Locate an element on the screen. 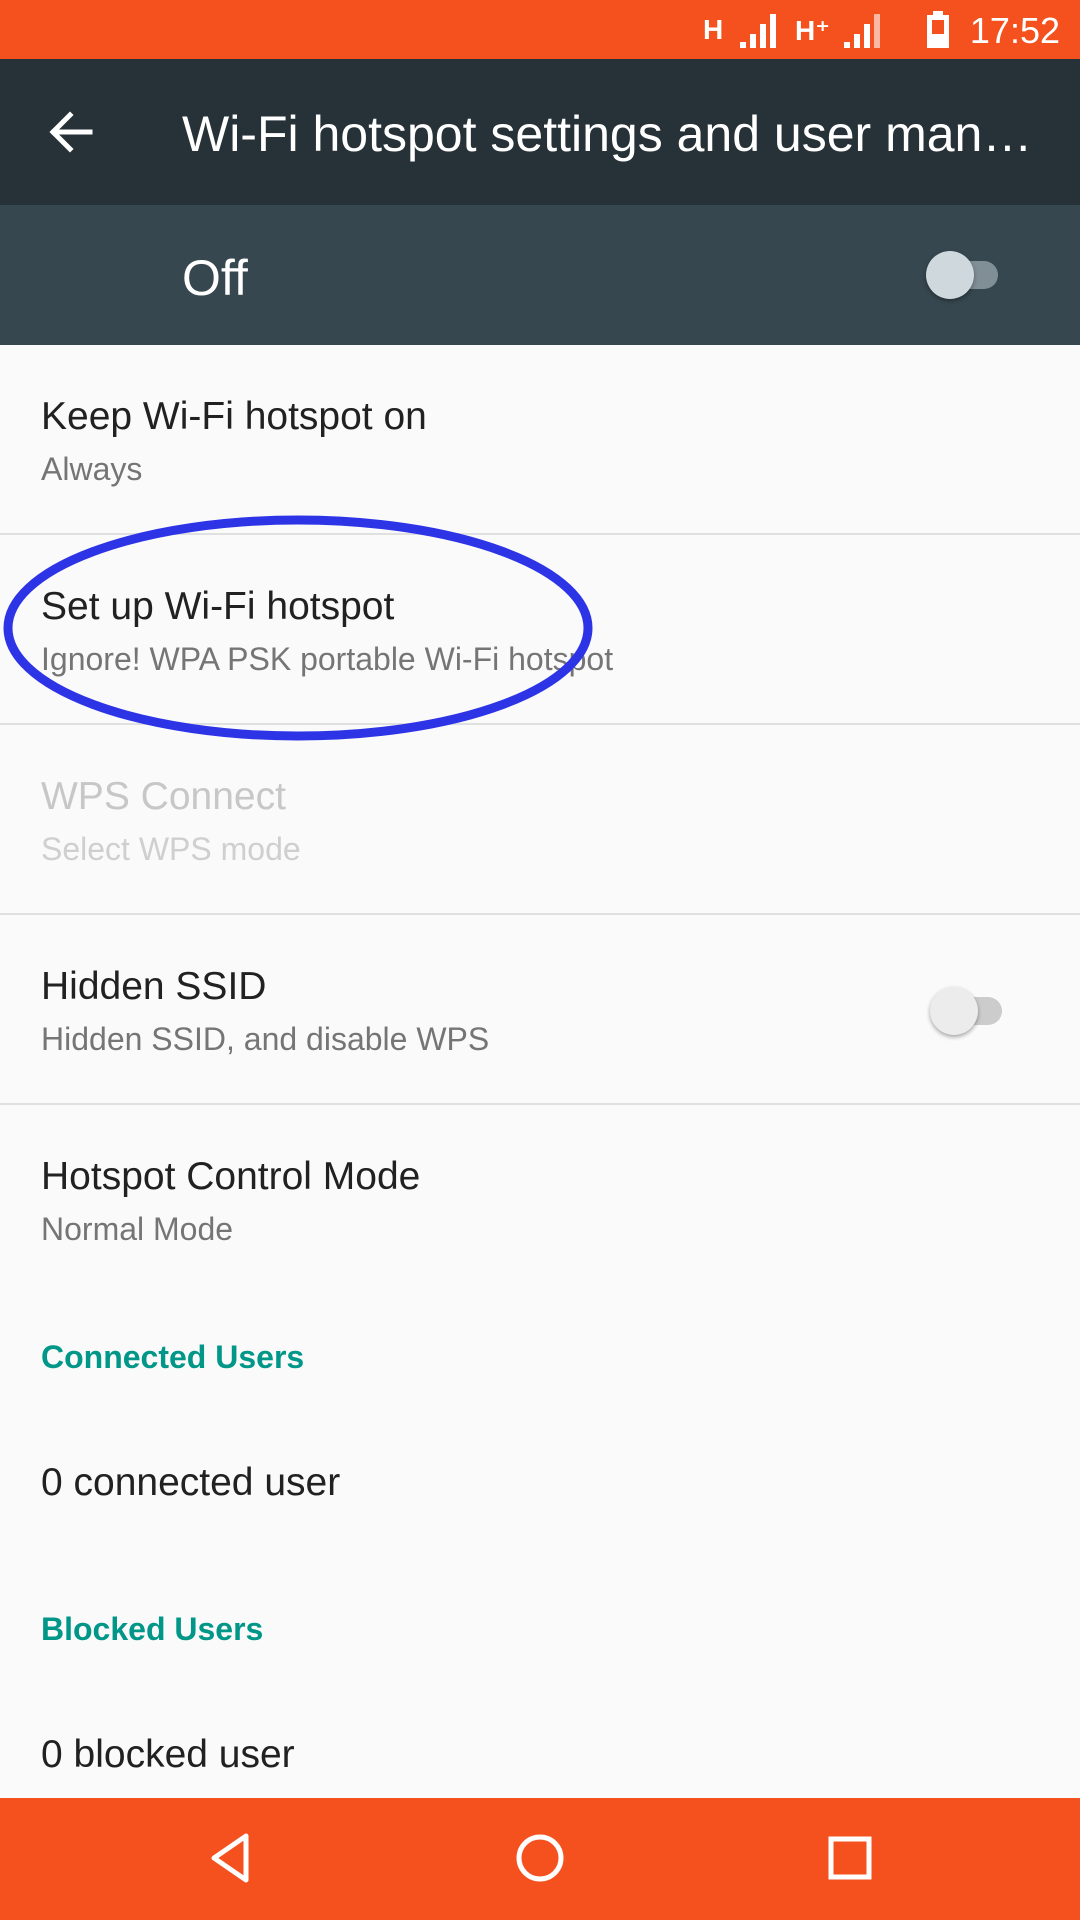 The width and height of the screenshot is (1080, 1920). navigation-bar is located at coordinates (540, 1859).